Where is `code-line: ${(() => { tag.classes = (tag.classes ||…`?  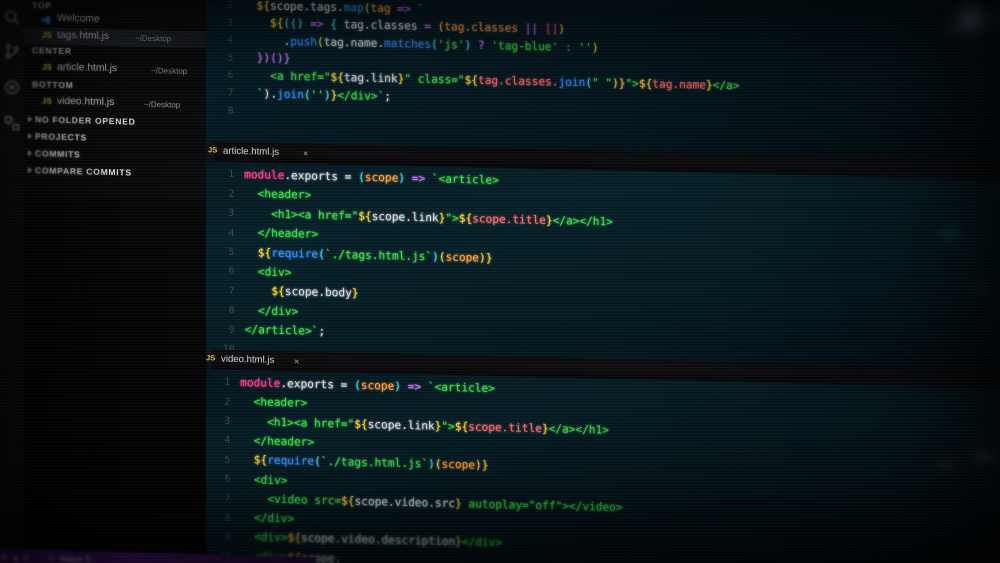 code-line: ${(() => { tag.classes = (tag.classes ||… is located at coordinates (417, 26).